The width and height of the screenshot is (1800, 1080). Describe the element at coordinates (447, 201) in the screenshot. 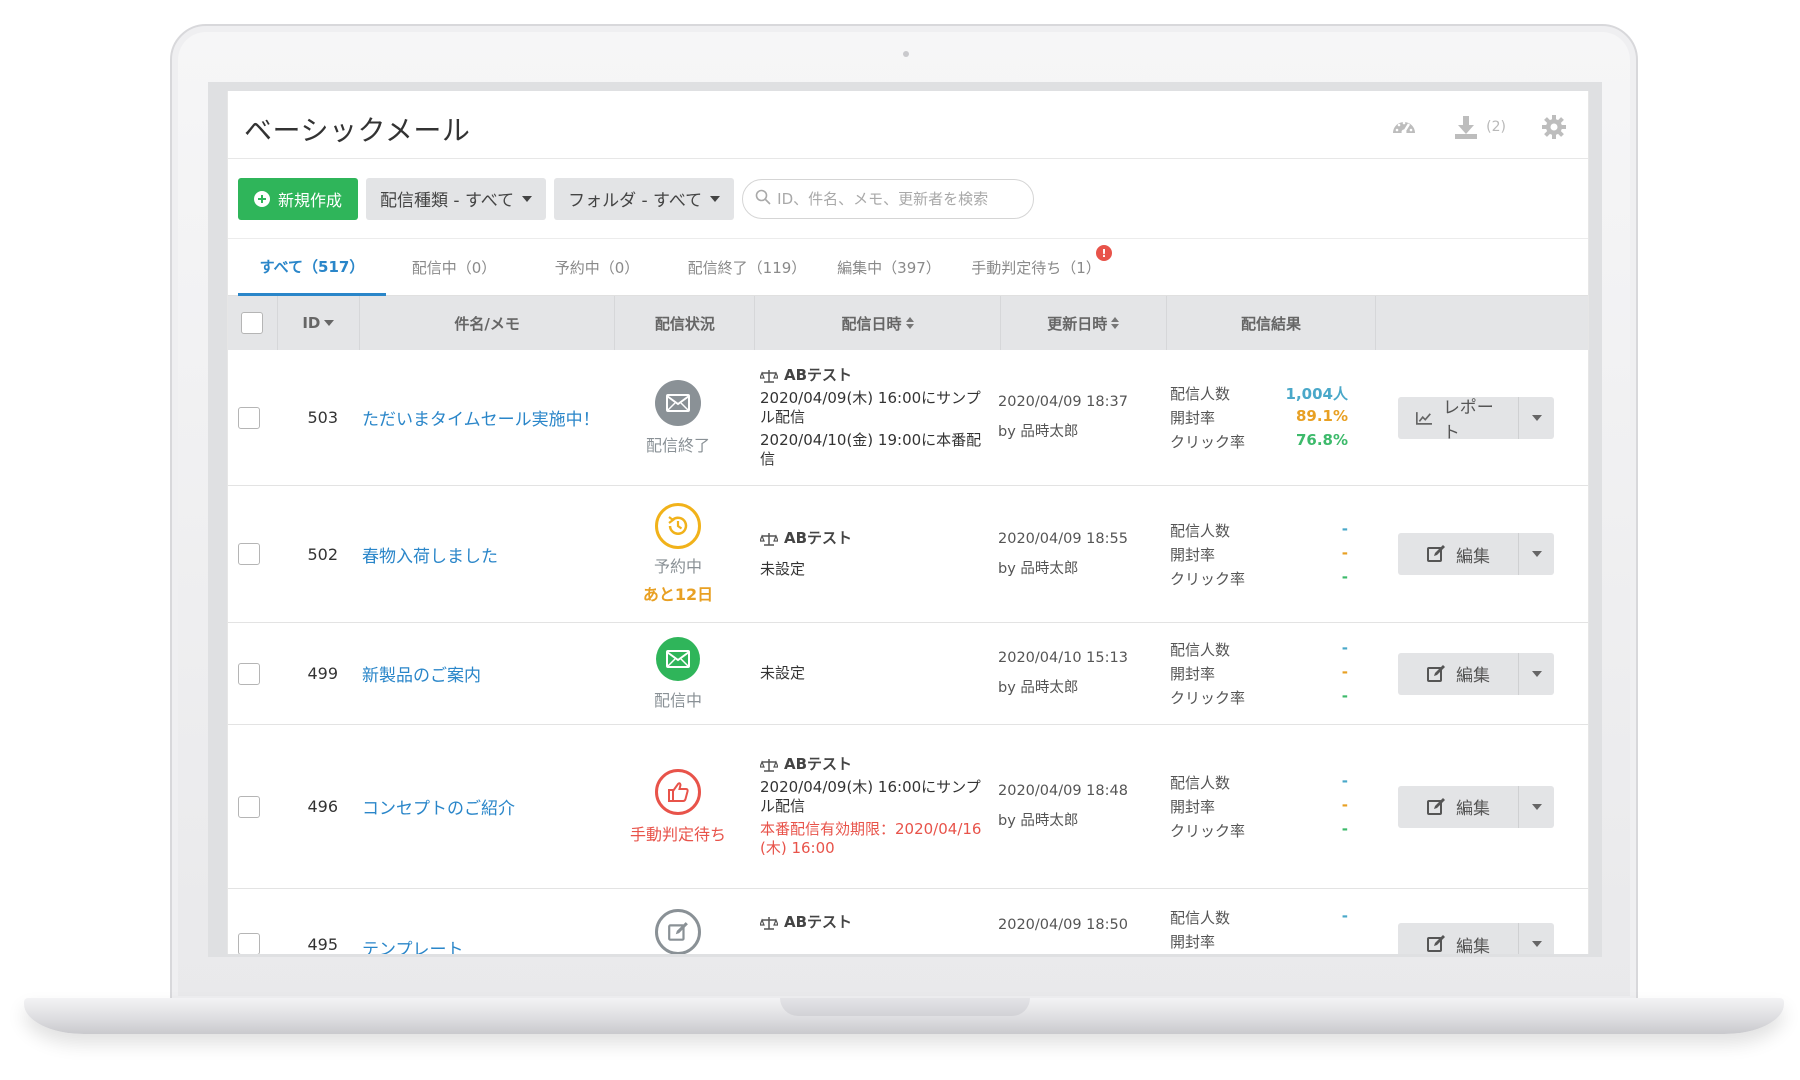

I see `type-filter-label: 配信種類 - すべて` at that location.